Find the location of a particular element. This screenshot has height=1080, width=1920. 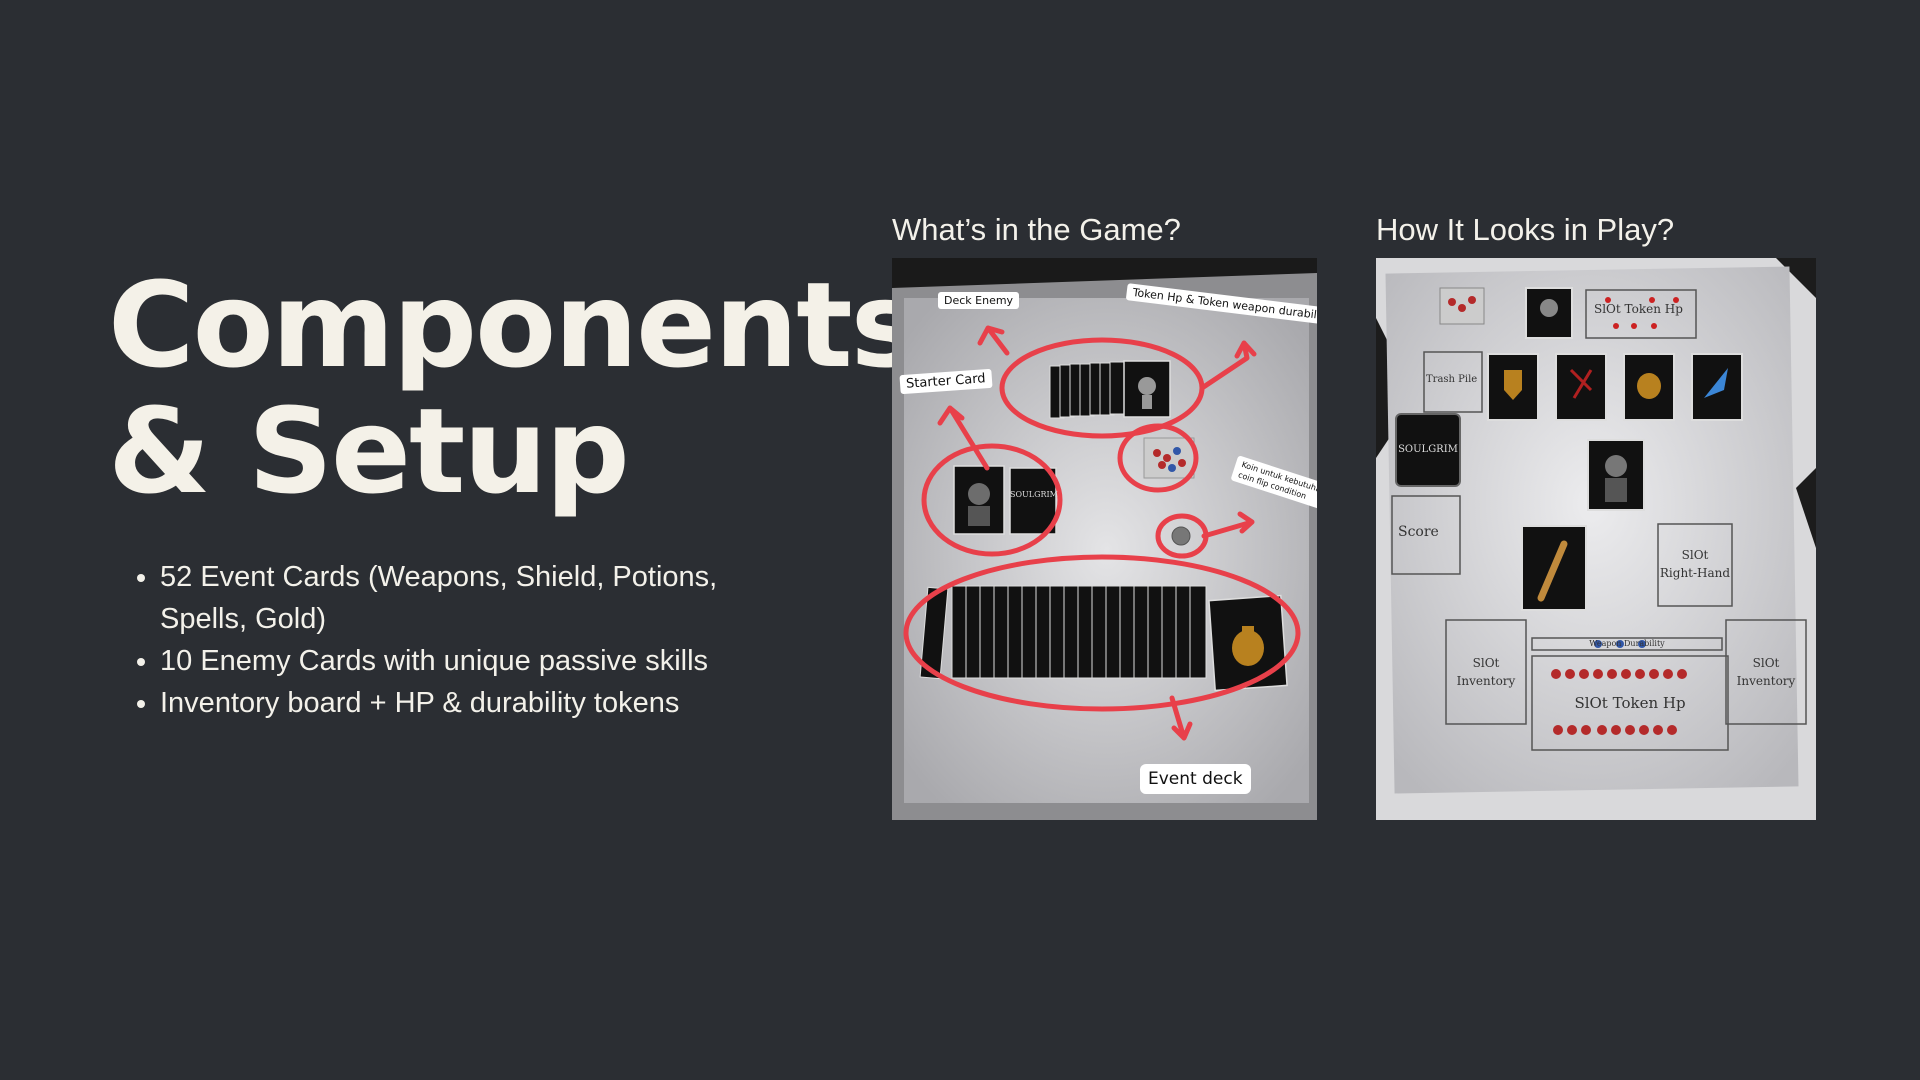

deck-enemy-label: Deck Enemy is located at coordinates (979, 300).